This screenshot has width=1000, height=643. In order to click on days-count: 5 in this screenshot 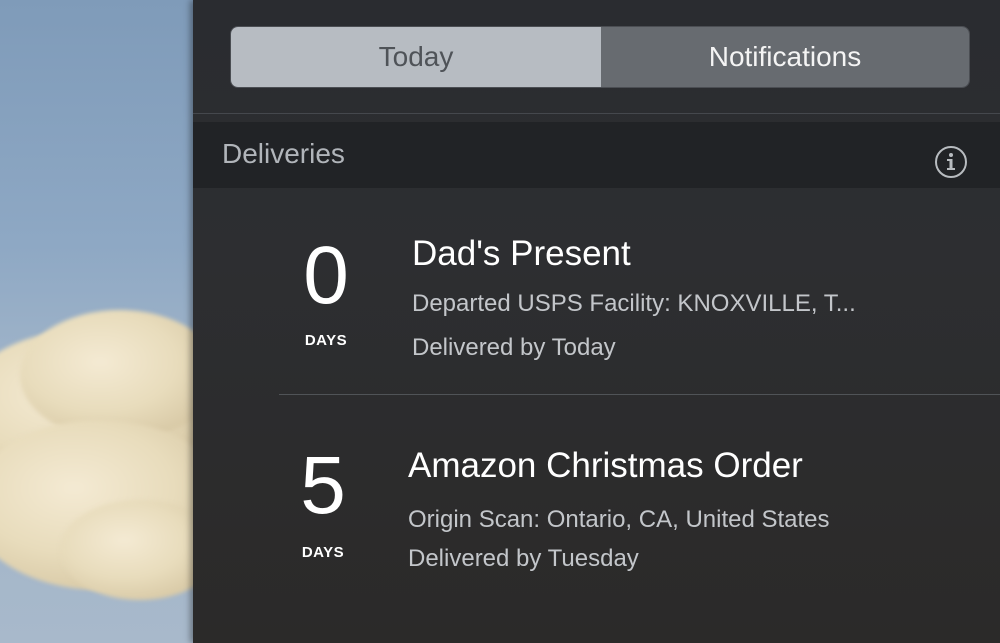, I will do `click(323, 485)`.